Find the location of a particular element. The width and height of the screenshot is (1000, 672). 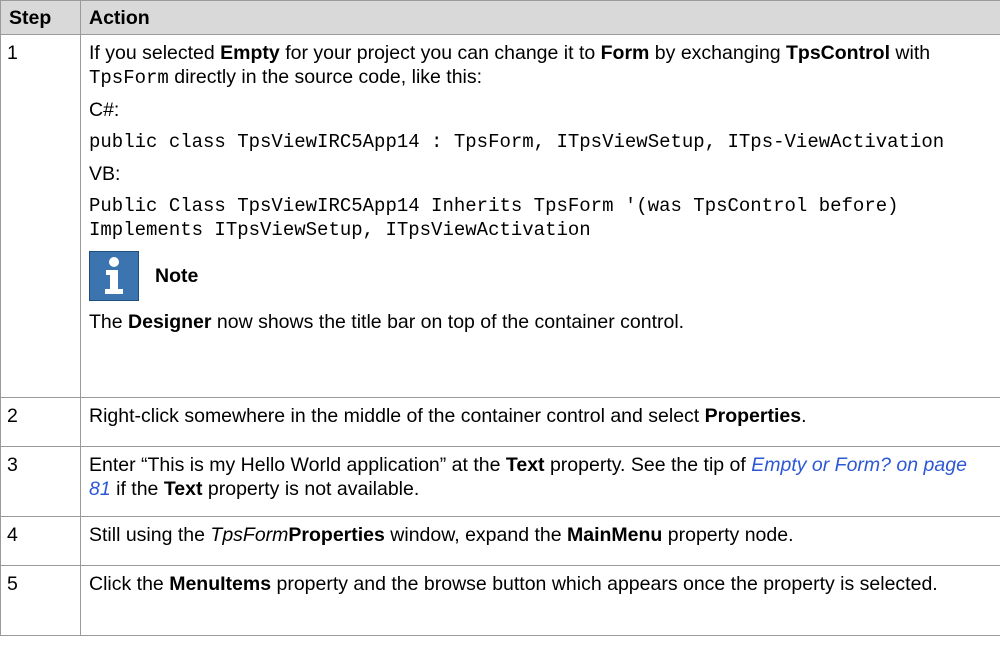

note-box: Note is located at coordinates (540, 276).